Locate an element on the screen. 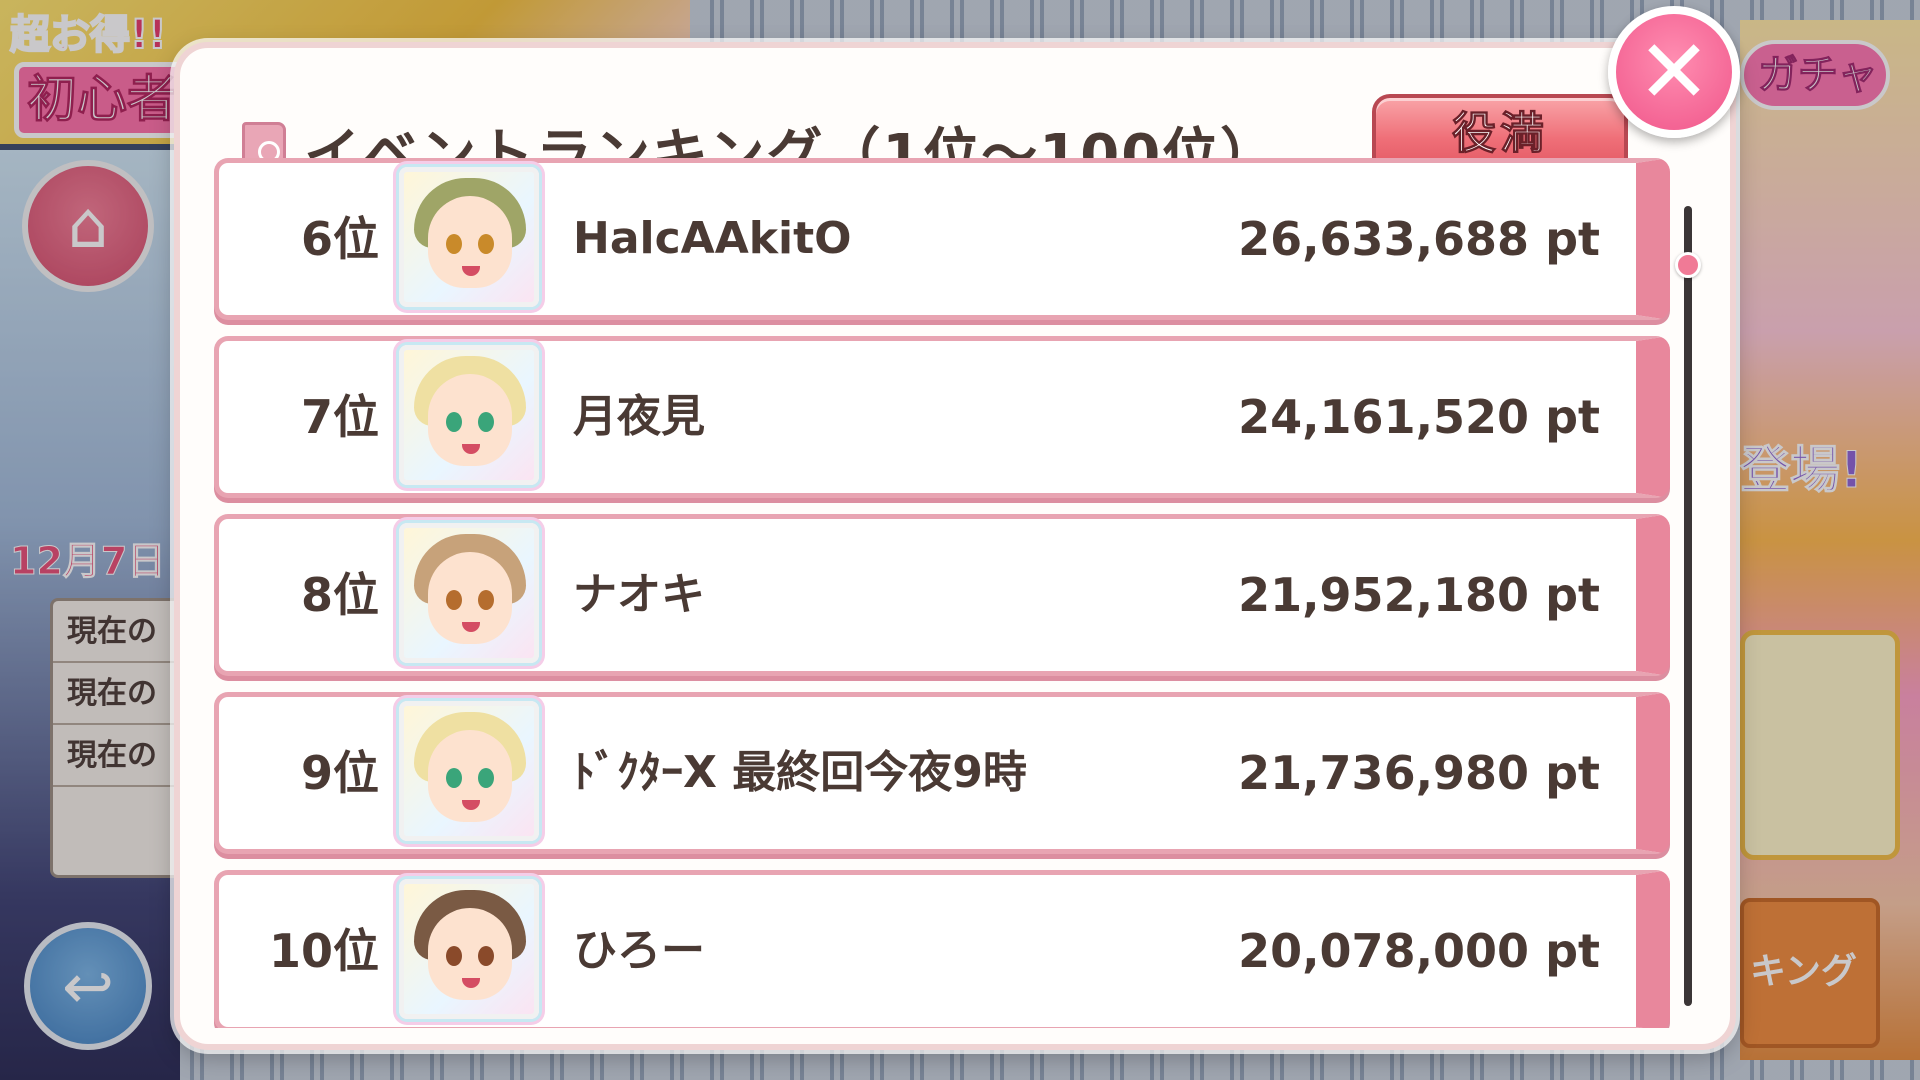 This screenshot has height=1080, width=1920. player-name: ナオキ is located at coordinates (639, 594).